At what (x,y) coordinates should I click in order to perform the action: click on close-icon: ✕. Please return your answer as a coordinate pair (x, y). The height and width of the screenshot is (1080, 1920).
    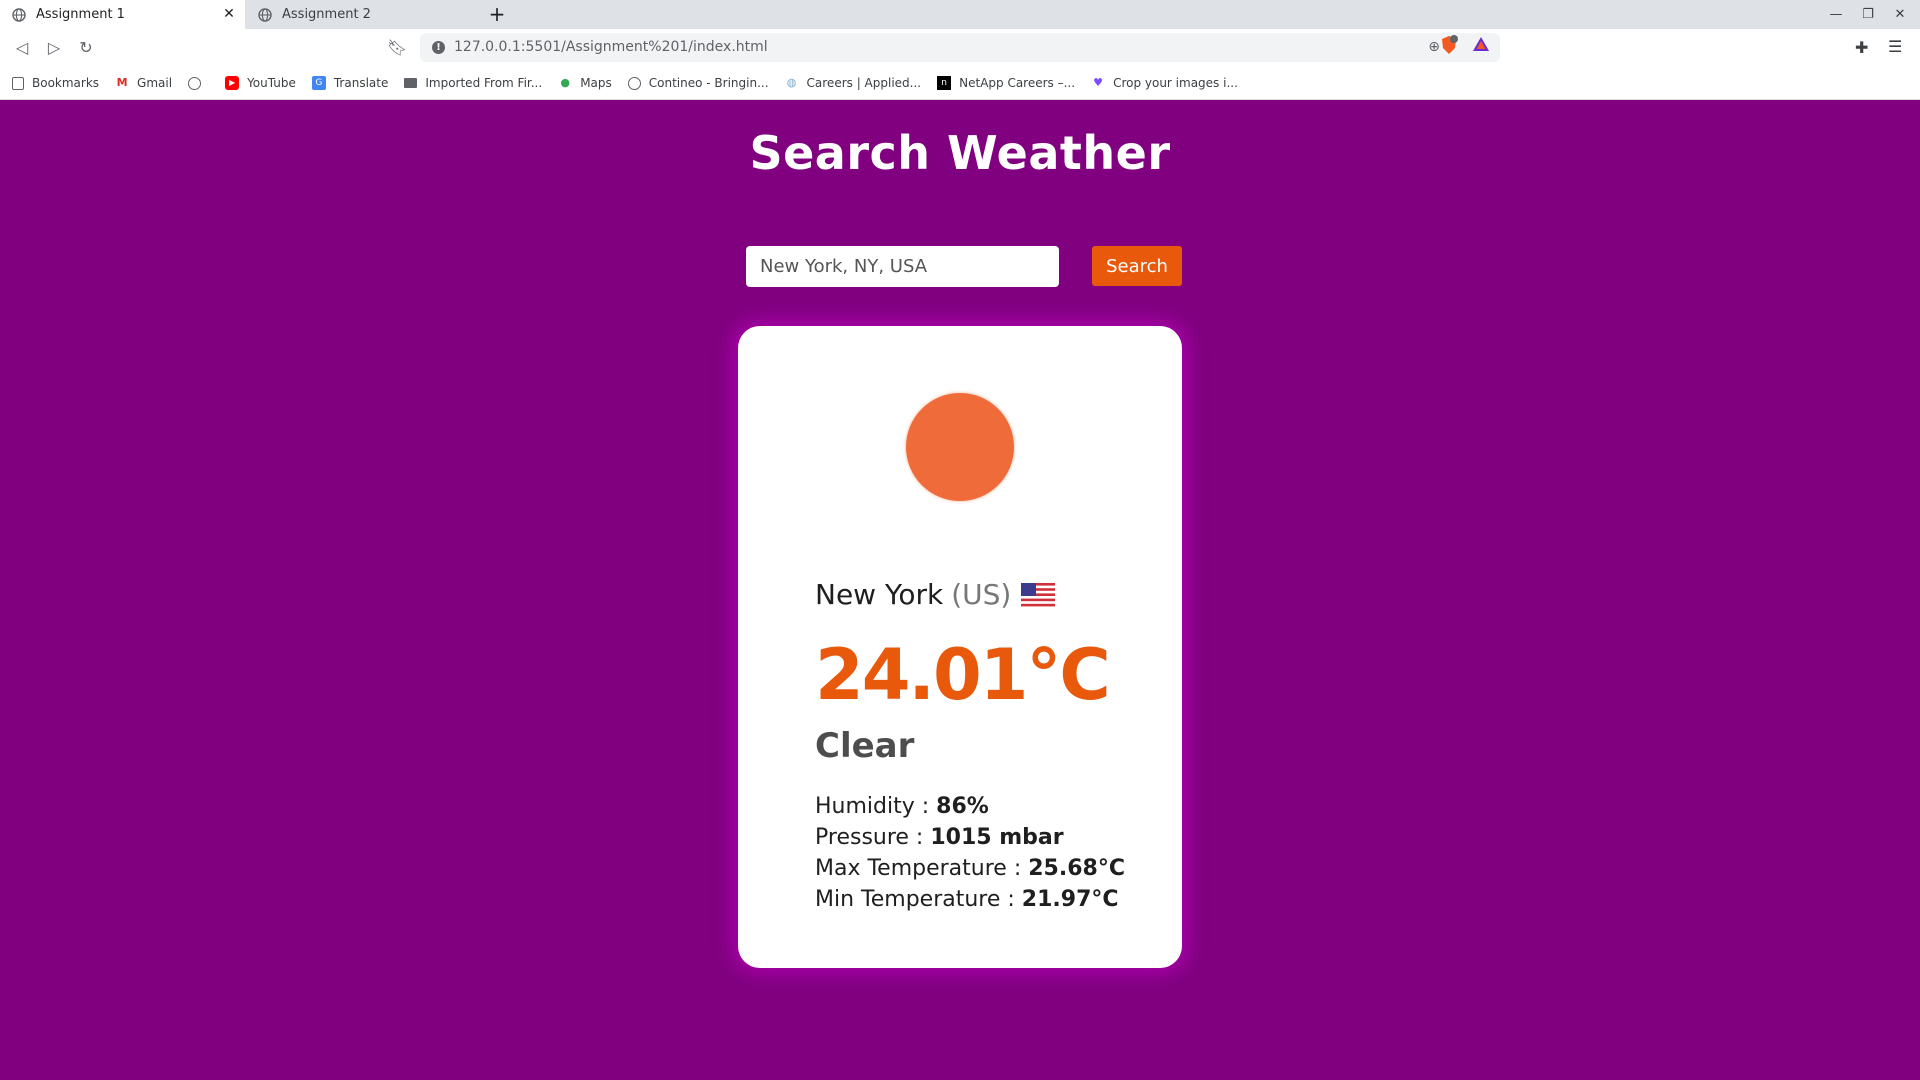
    Looking at the image, I should click on (229, 14).